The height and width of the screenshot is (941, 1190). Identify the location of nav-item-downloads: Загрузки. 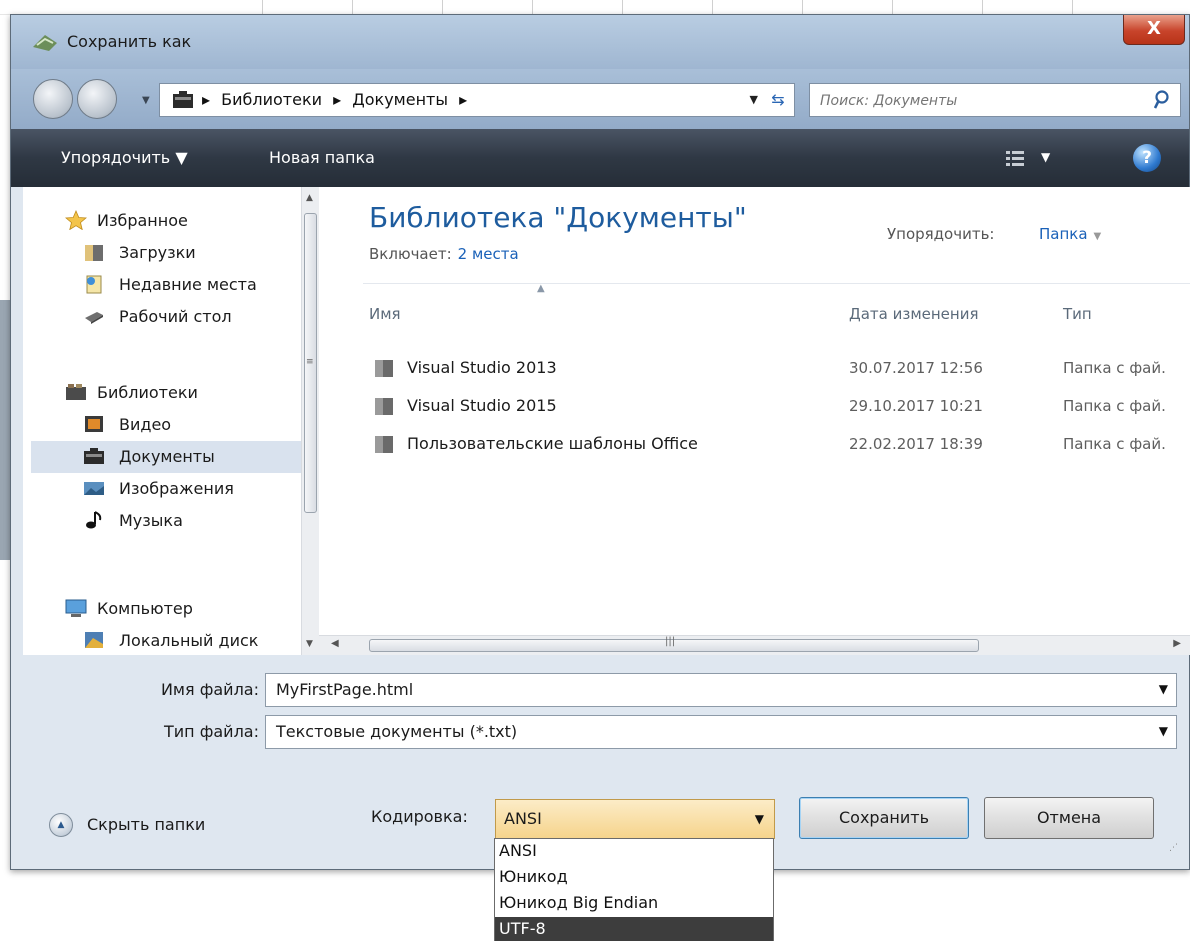
(162, 253).